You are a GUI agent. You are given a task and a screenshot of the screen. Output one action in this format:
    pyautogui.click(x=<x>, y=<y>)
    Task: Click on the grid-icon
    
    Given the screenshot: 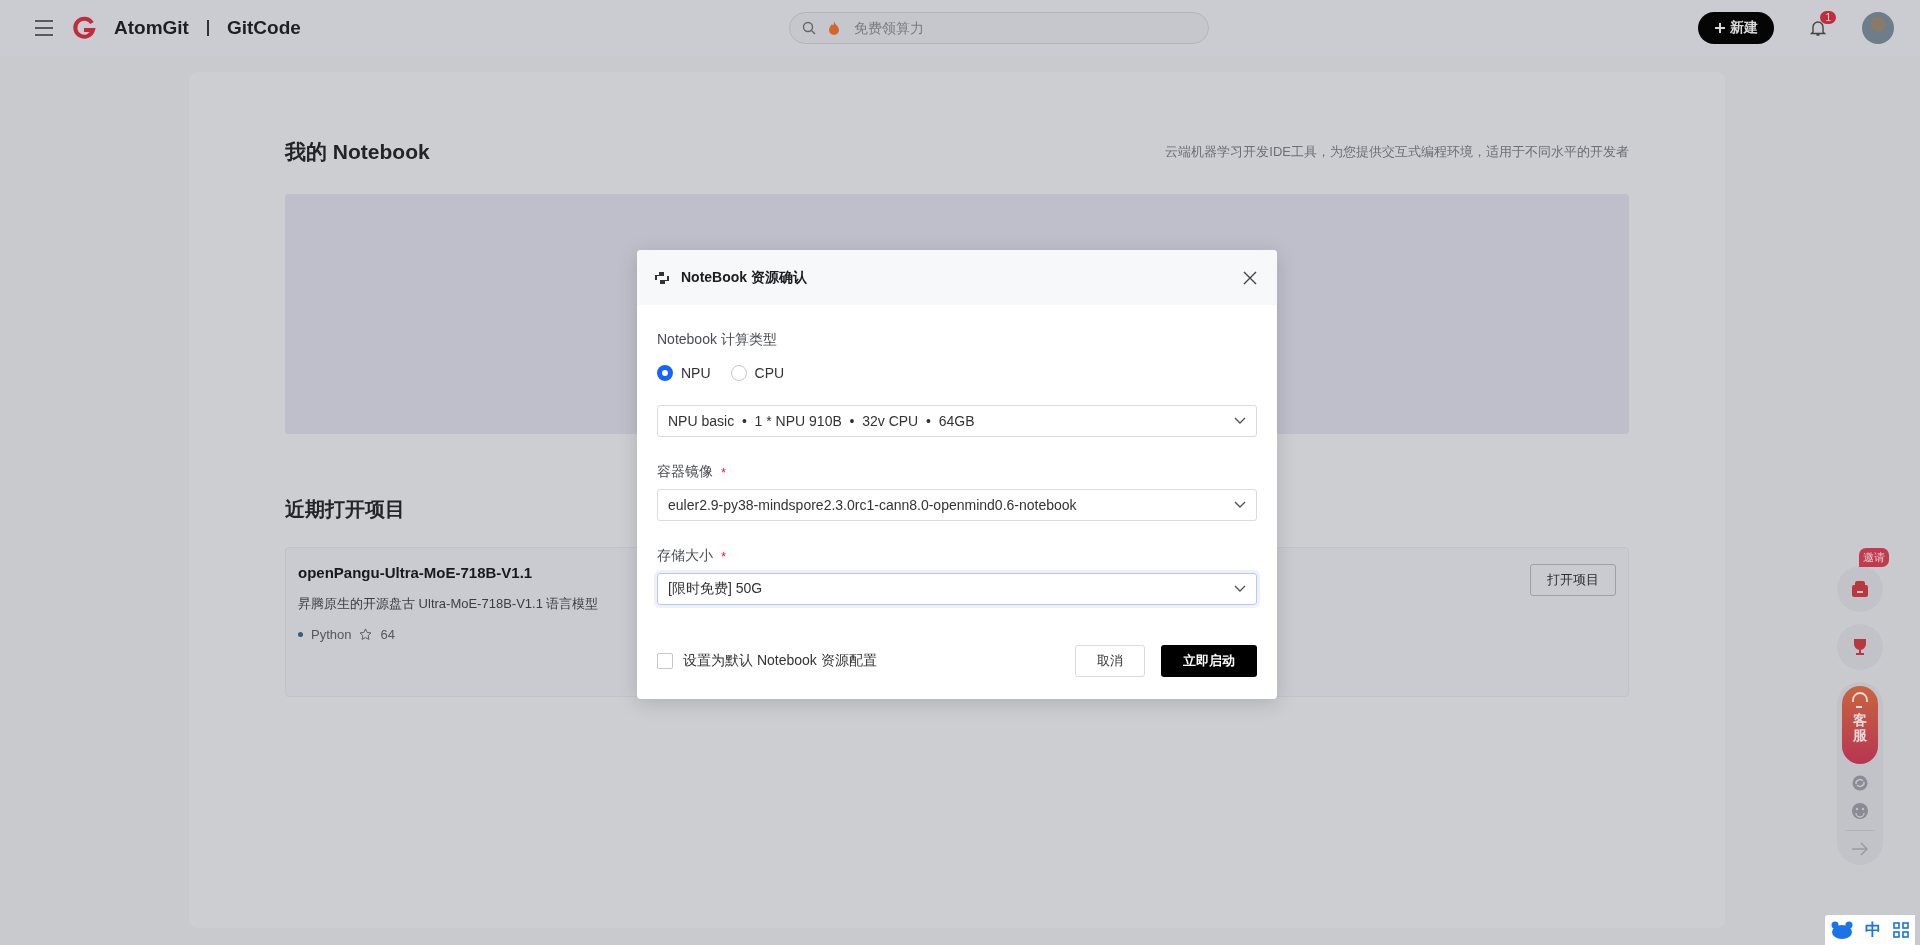 What is the action you would take?
    pyautogui.click(x=1901, y=930)
    